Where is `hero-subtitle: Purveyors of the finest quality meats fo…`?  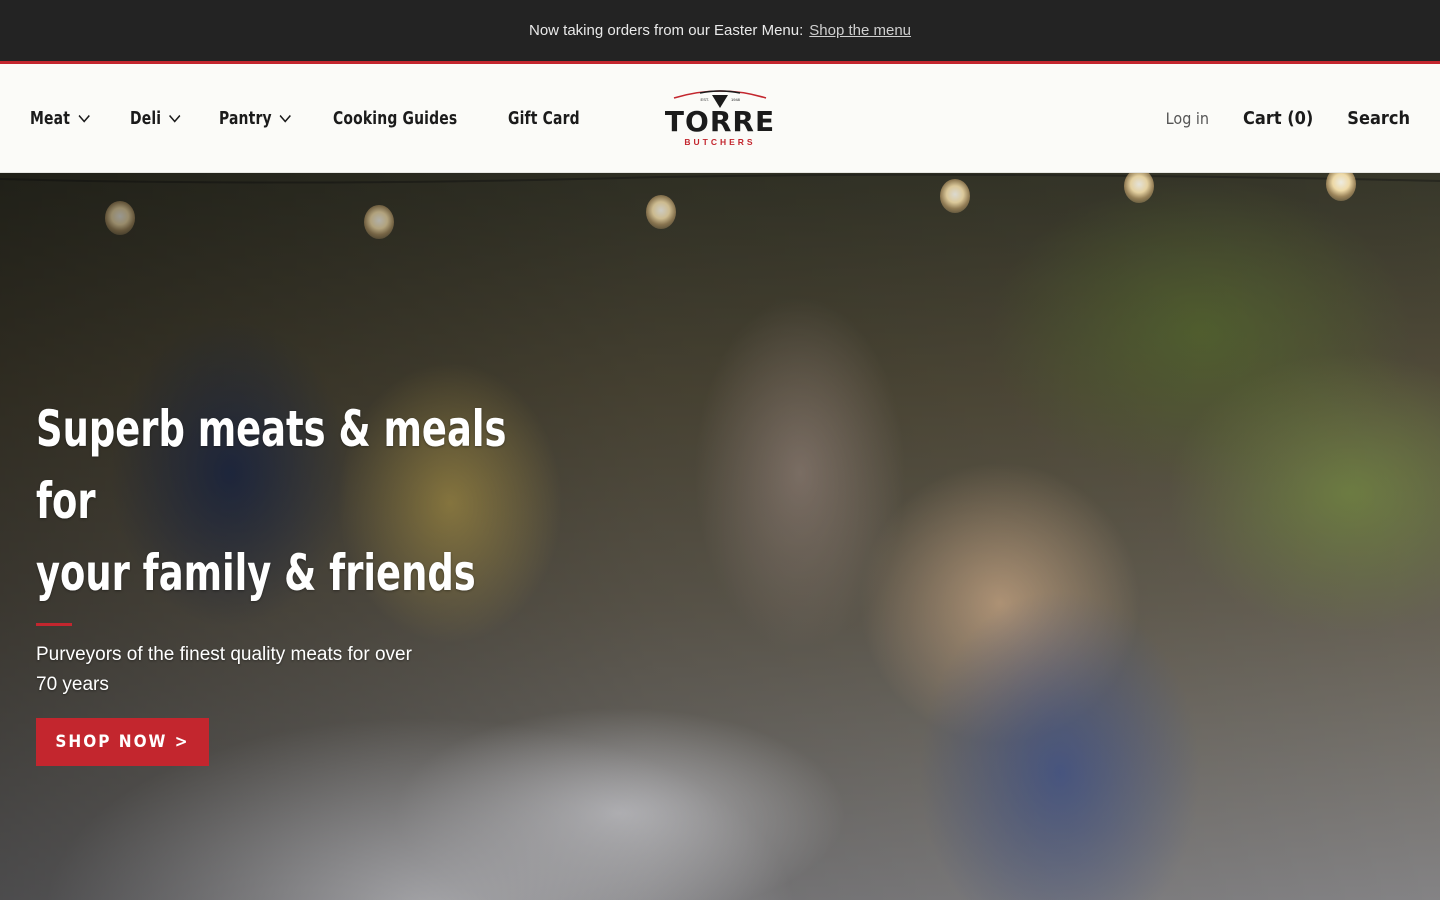 hero-subtitle: Purveyors of the finest quality meats fo… is located at coordinates (224, 669).